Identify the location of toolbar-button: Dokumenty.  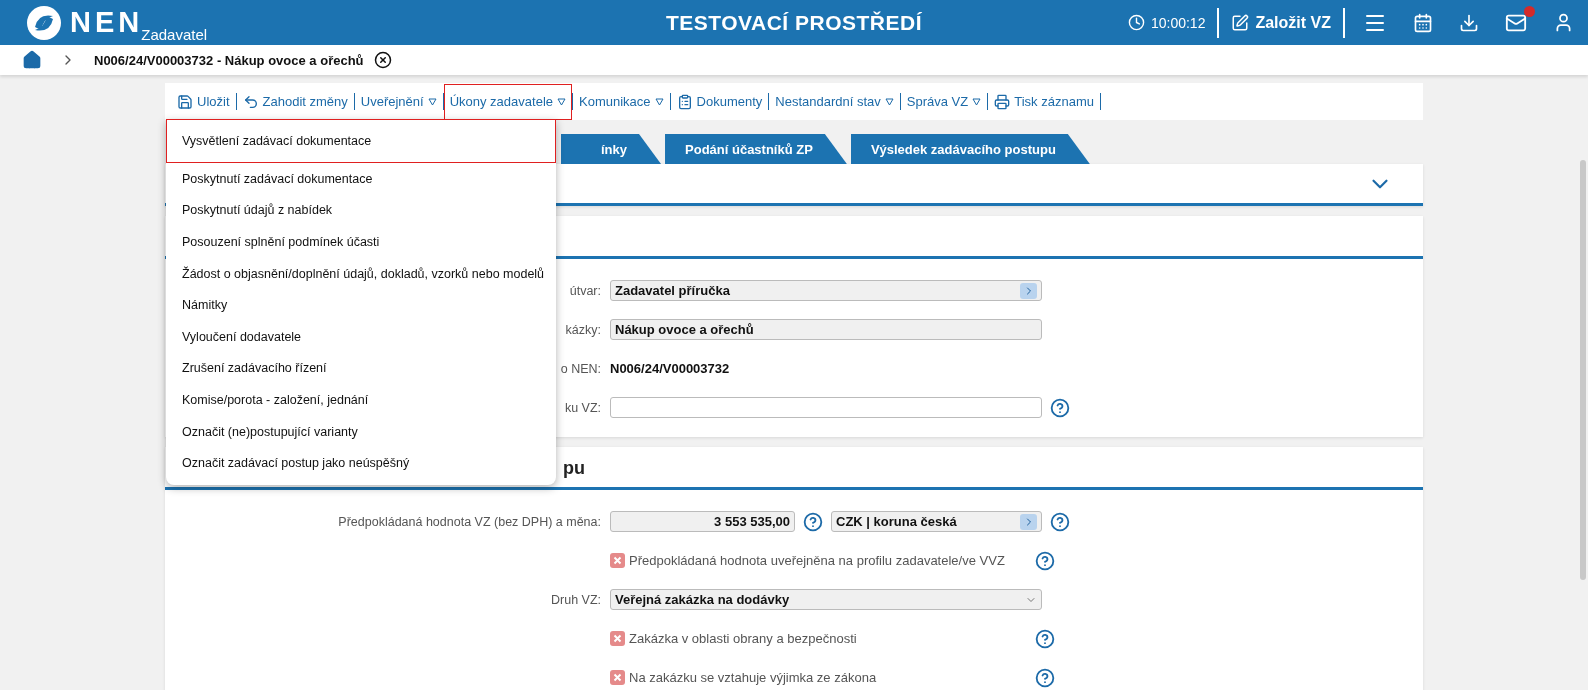
(719, 101).